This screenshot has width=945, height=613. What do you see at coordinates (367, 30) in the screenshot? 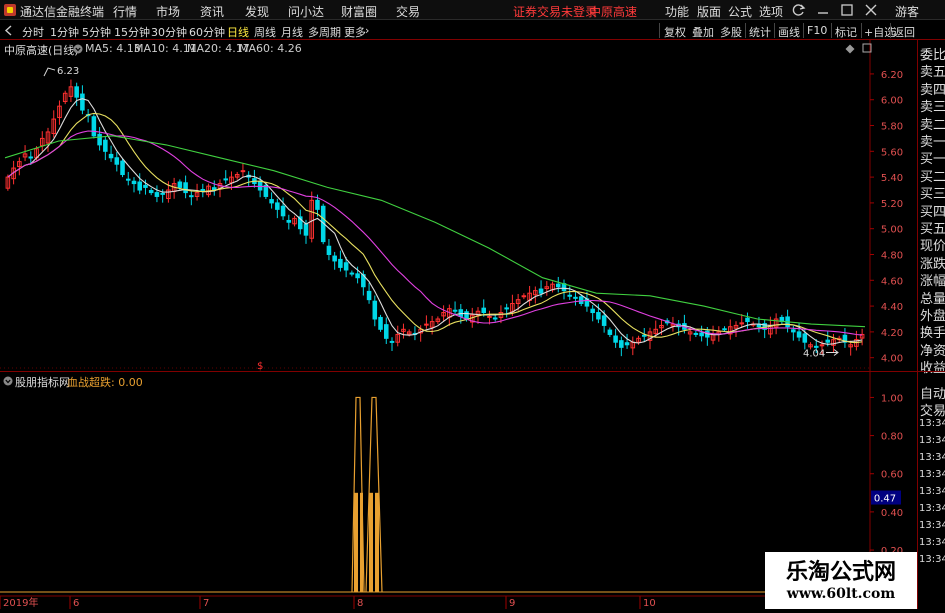
I see `more-chevron-icon: ›` at bounding box center [367, 30].